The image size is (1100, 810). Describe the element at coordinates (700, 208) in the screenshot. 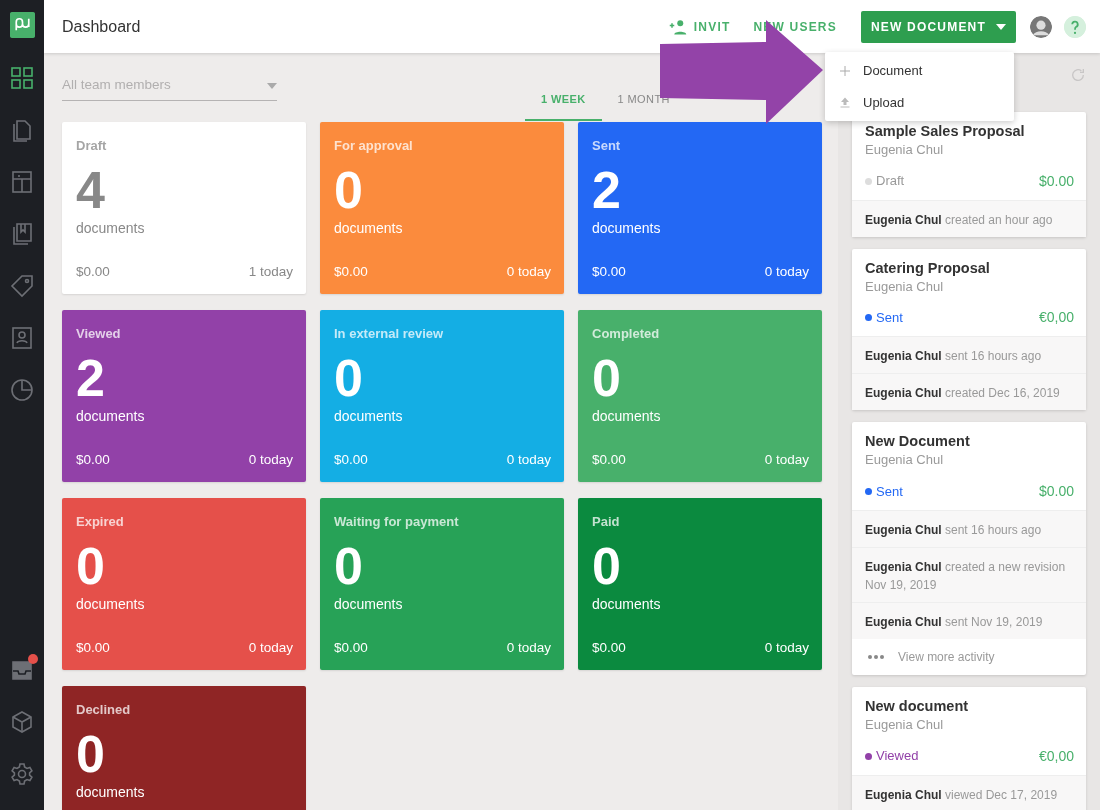

I see `status-tile: Sent 2 documents $0.00 0 today` at that location.